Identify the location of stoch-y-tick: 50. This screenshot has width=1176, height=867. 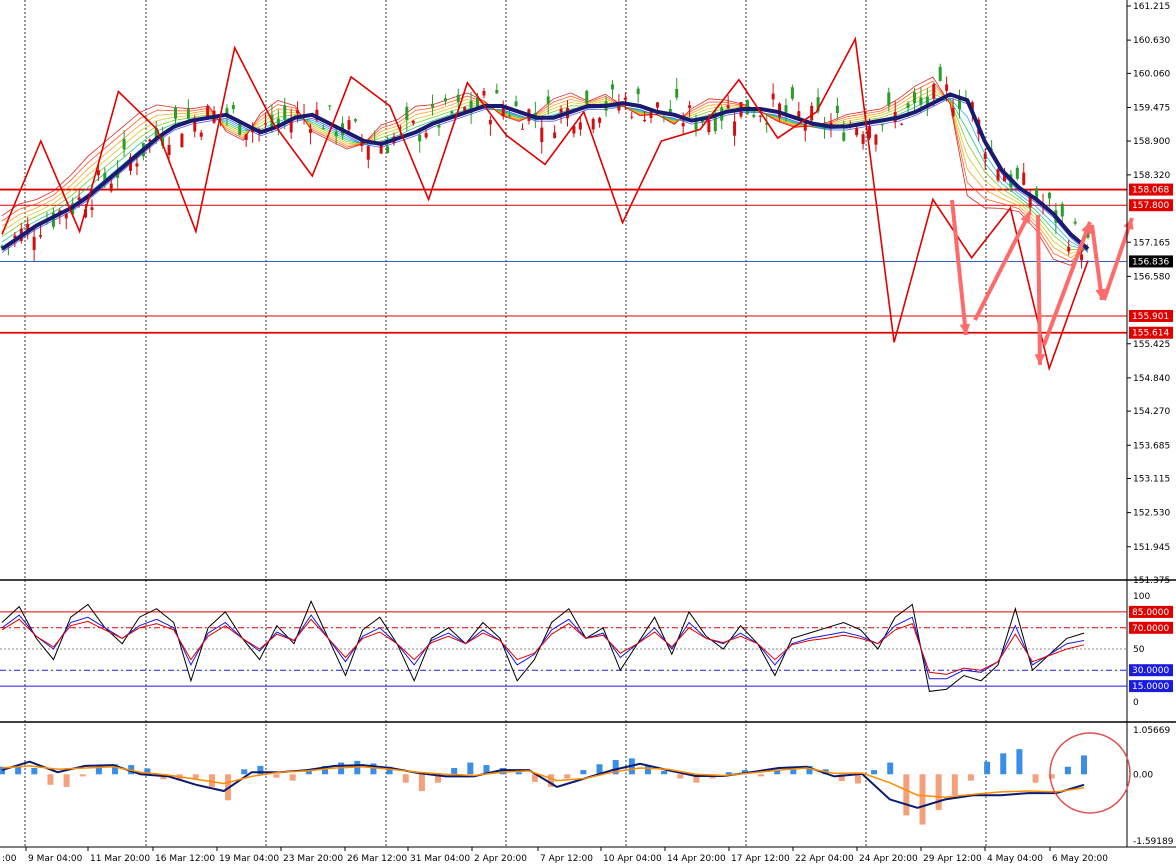
(1139, 650).